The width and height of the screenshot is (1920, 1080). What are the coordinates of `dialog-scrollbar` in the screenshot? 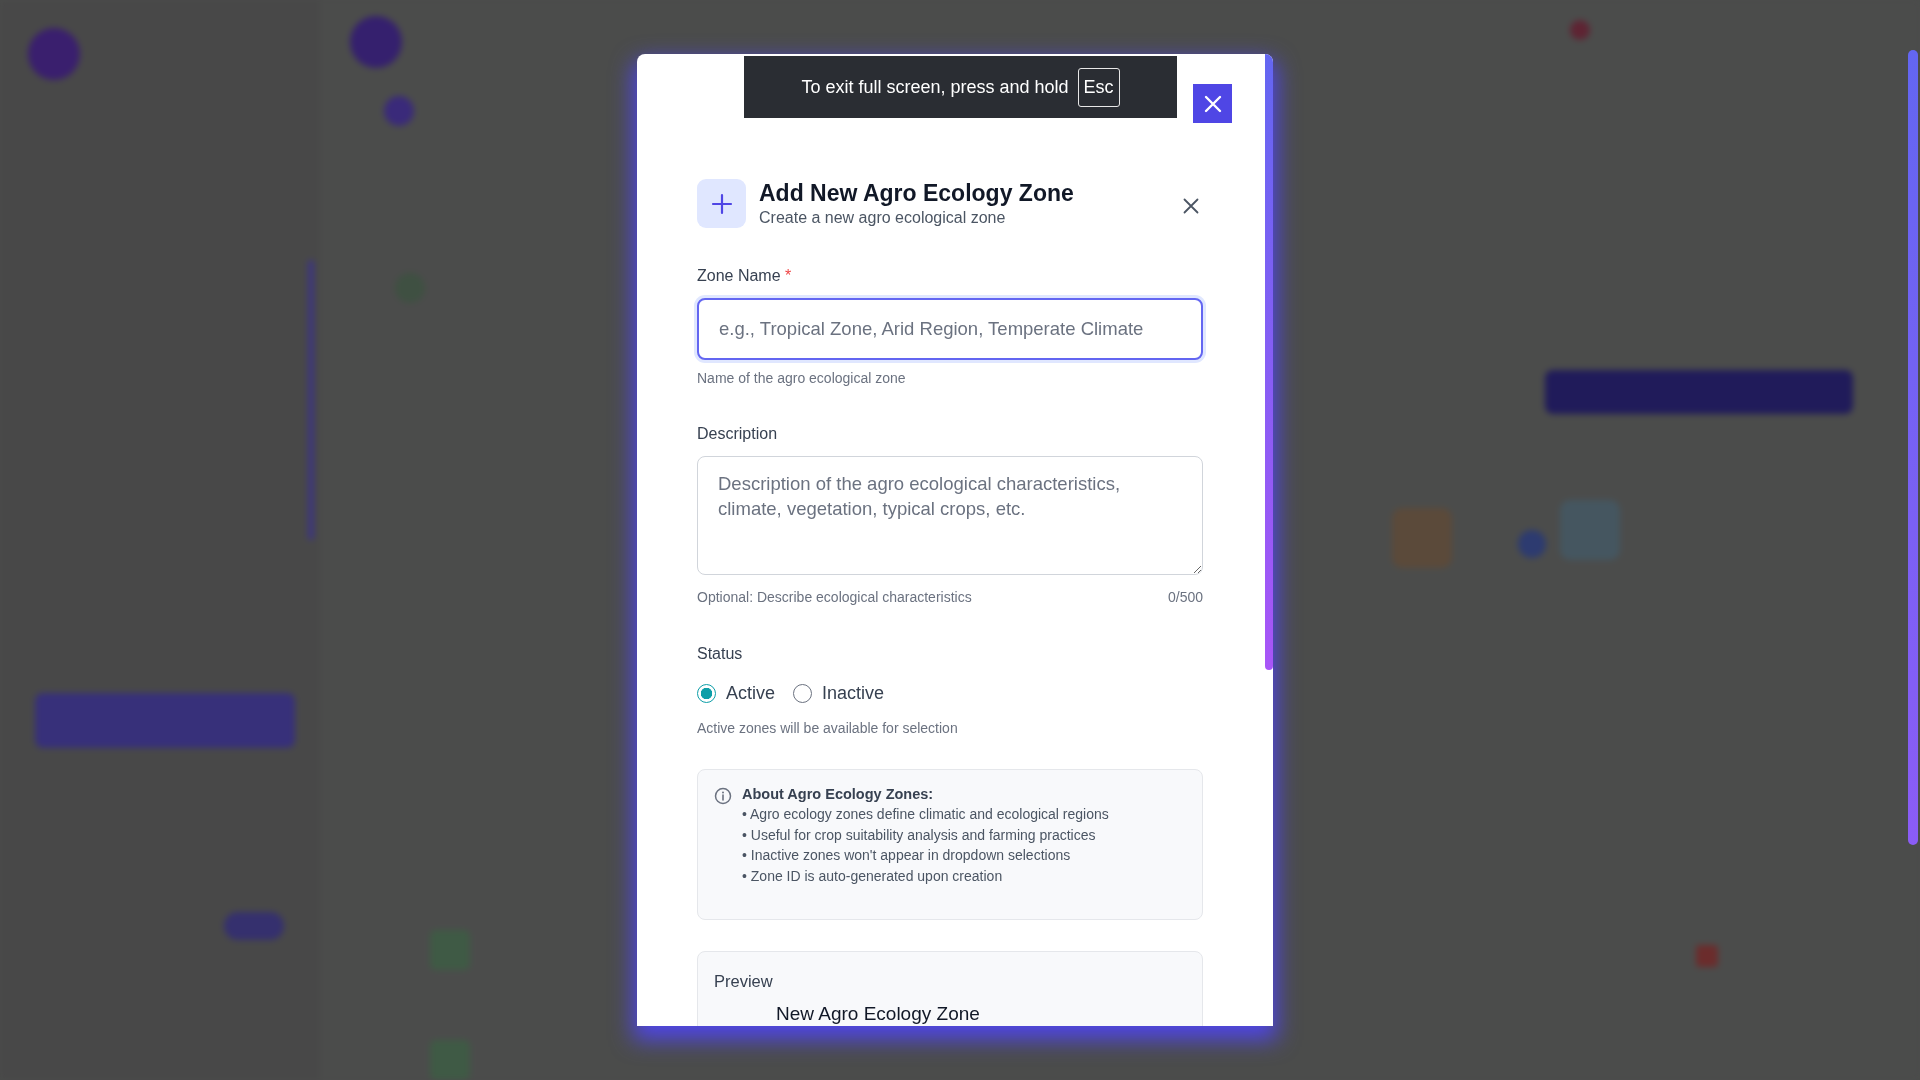 It's located at (1269, 362).